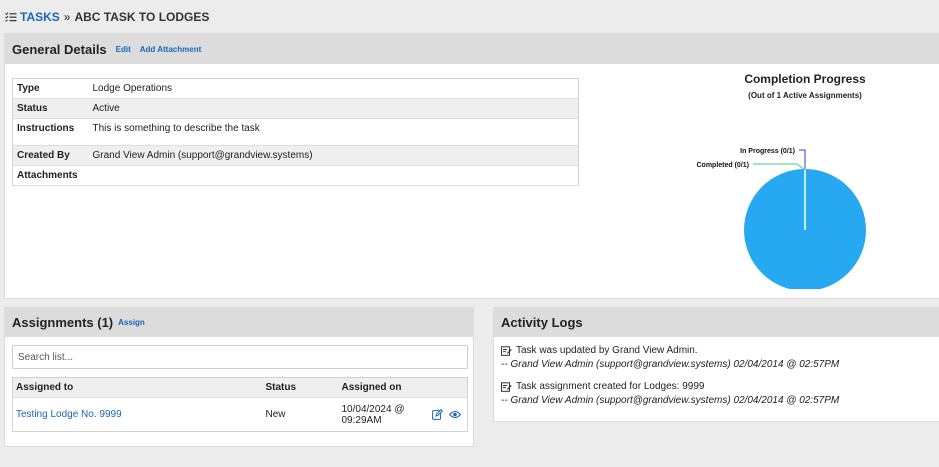 Image resolution: width=939 pixels, height=467 pixels. I want to click on details-row-status: Status Active, so click(295, 108).